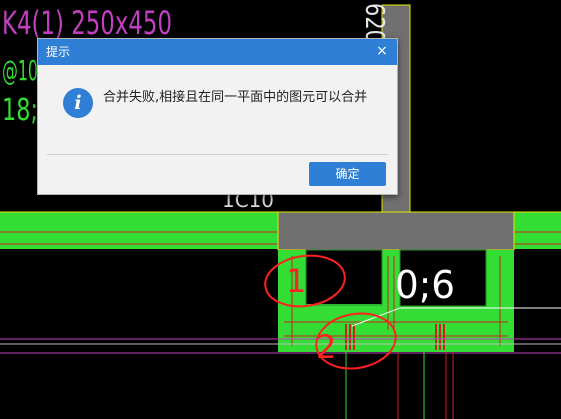 The height and width of the screenshot is (419, 561). I want to click on gray-slab, so click(396, 231).